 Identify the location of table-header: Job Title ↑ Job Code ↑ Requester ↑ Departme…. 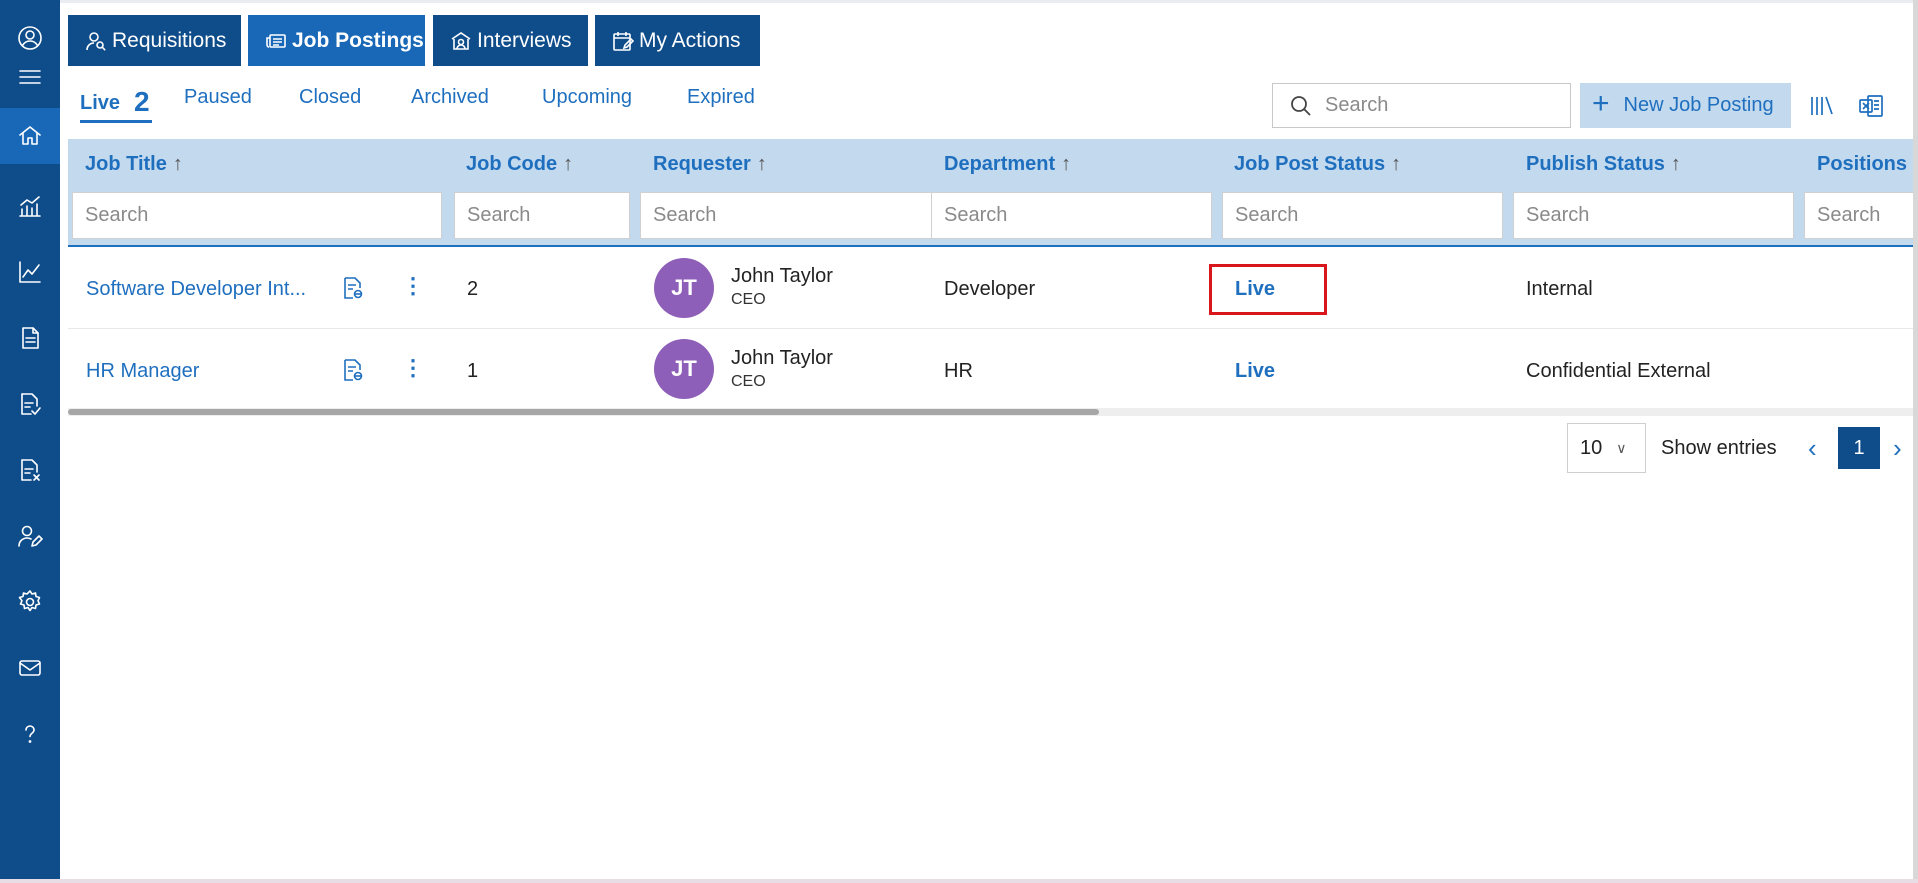
(990, 192).